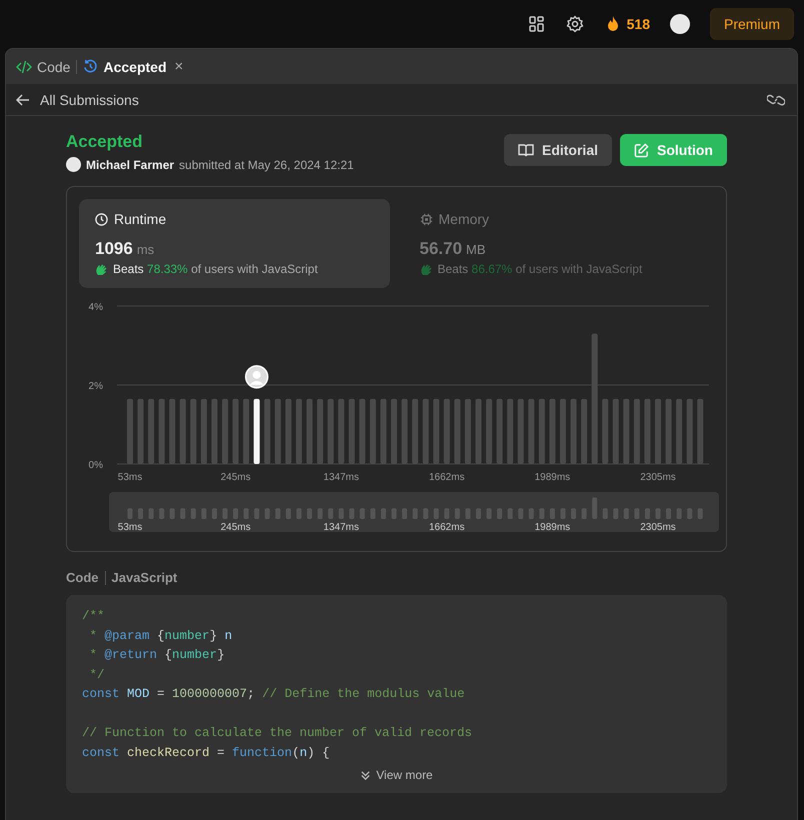  Describe the element at coordinates (179, 66) in the screenshot. I see `close-icon: ×` at that location.